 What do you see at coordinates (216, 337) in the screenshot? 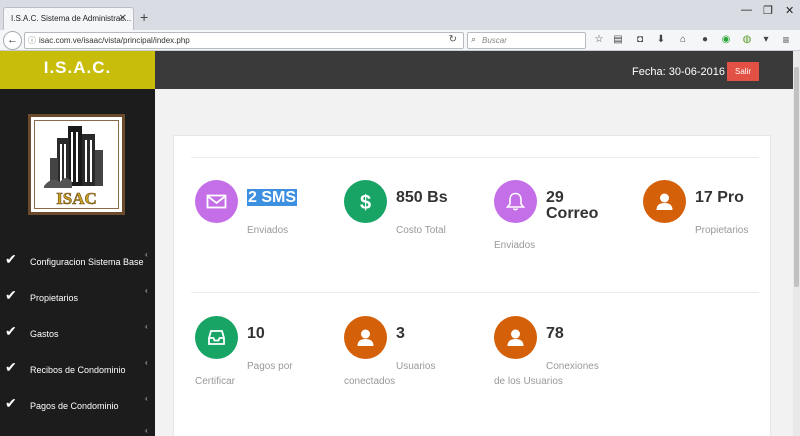
I see `inbox-icon` at bounding box center [216, 337].